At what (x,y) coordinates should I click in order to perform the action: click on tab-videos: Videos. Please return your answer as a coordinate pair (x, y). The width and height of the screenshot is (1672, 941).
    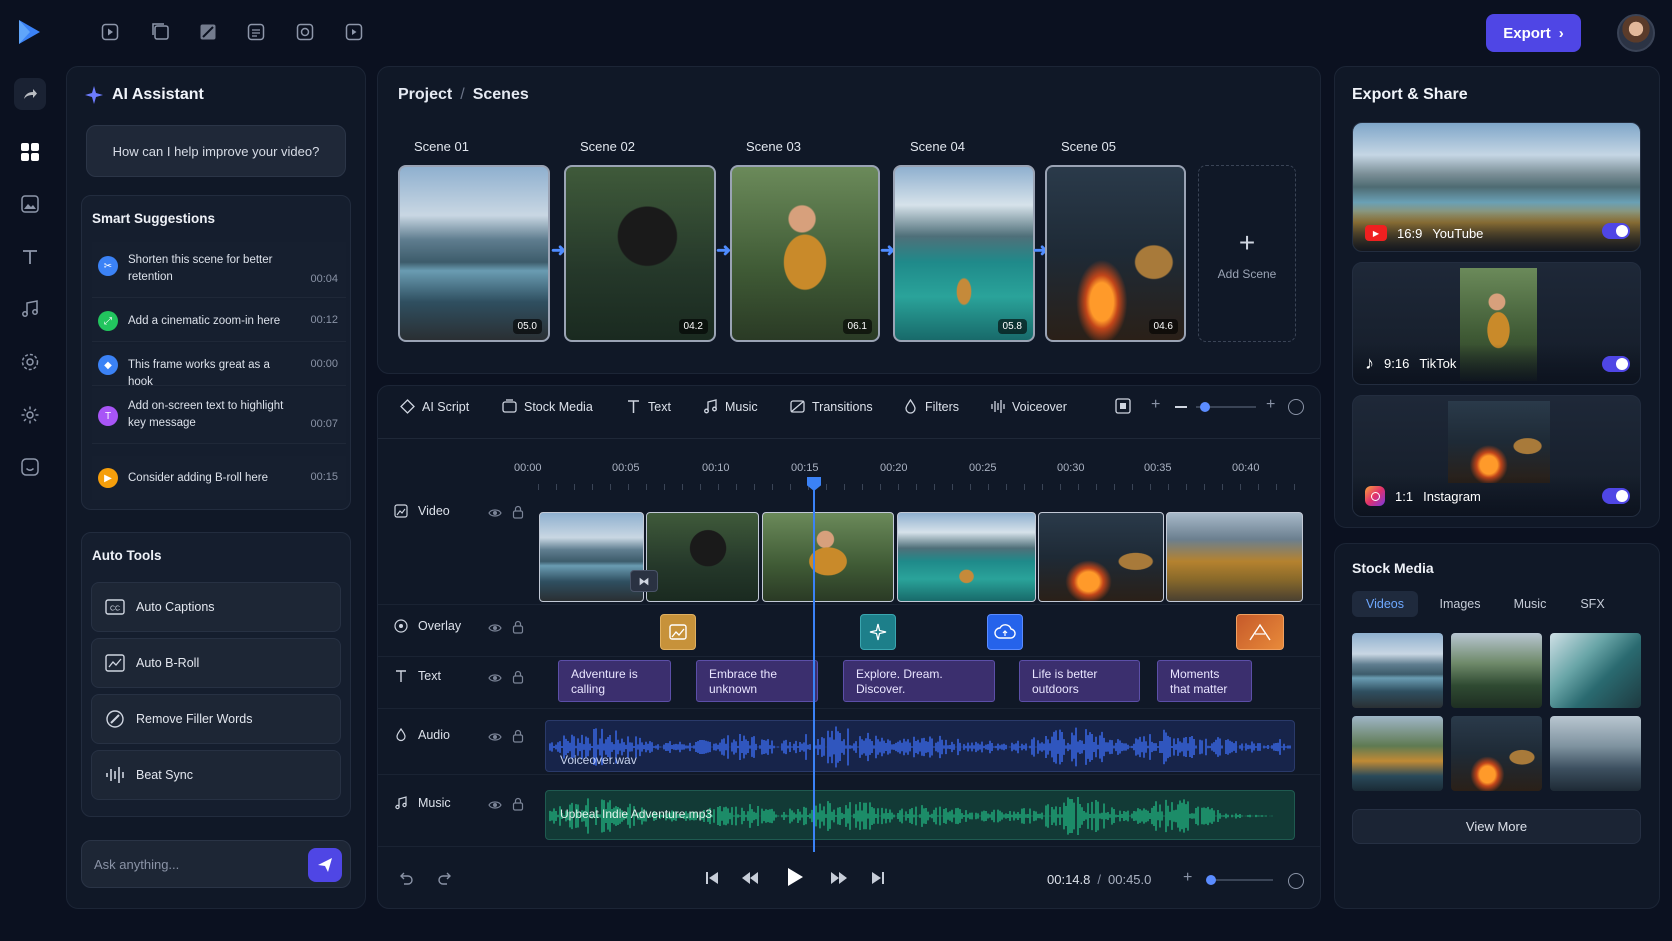
    Looking at the image, I should click on (1385, 604).